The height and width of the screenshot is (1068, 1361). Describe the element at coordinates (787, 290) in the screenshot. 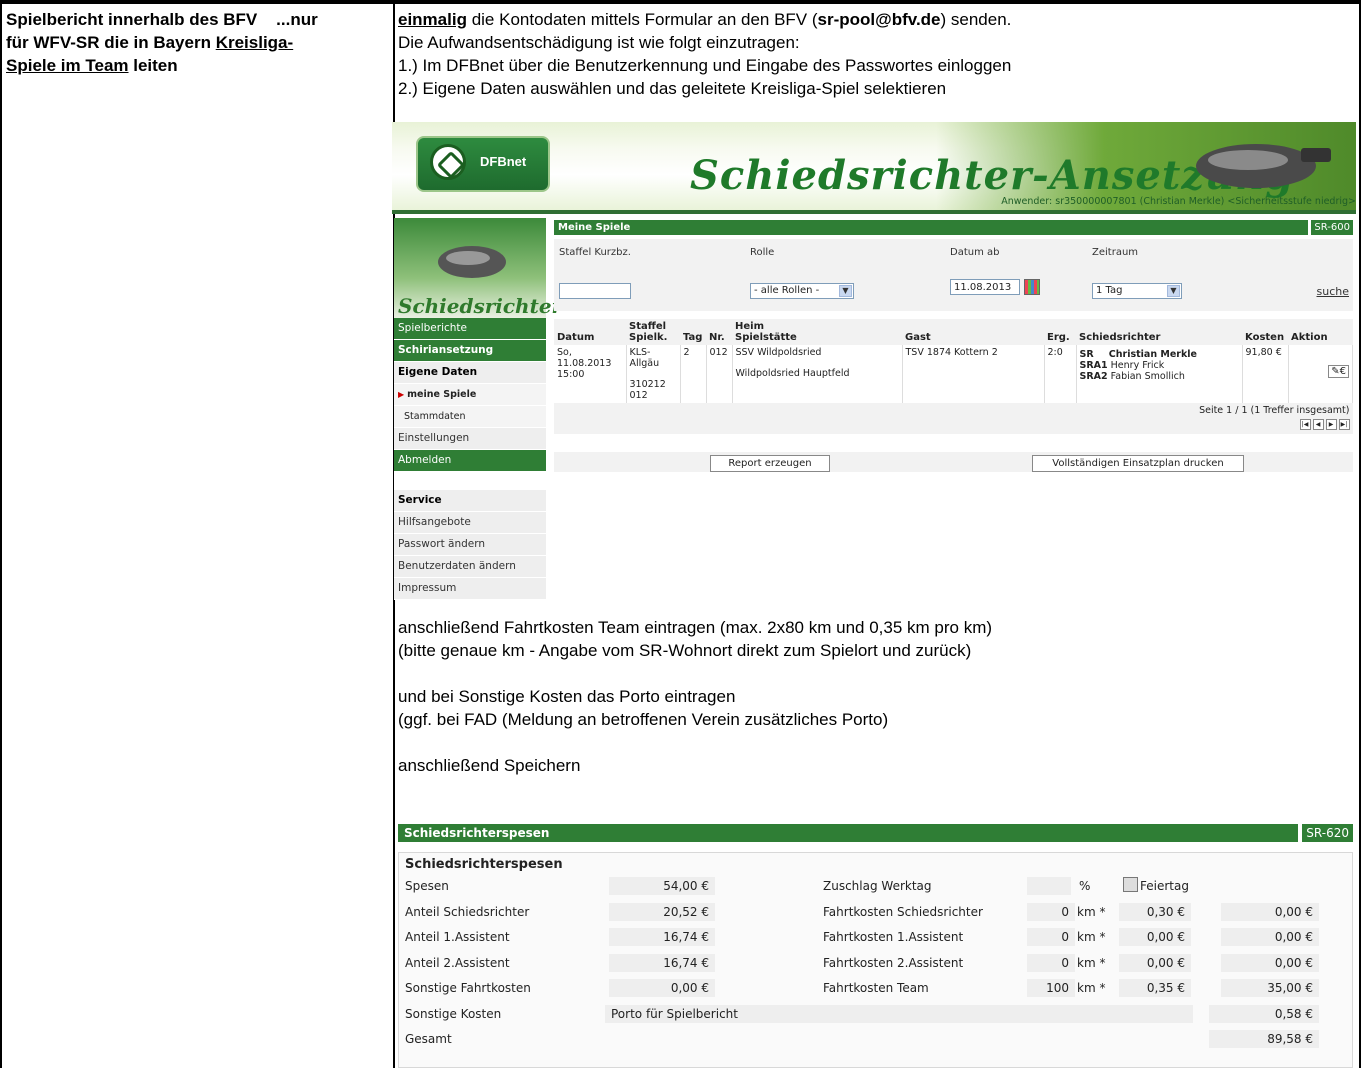

I see `rolle-value: - alle Rollen -` at that location.